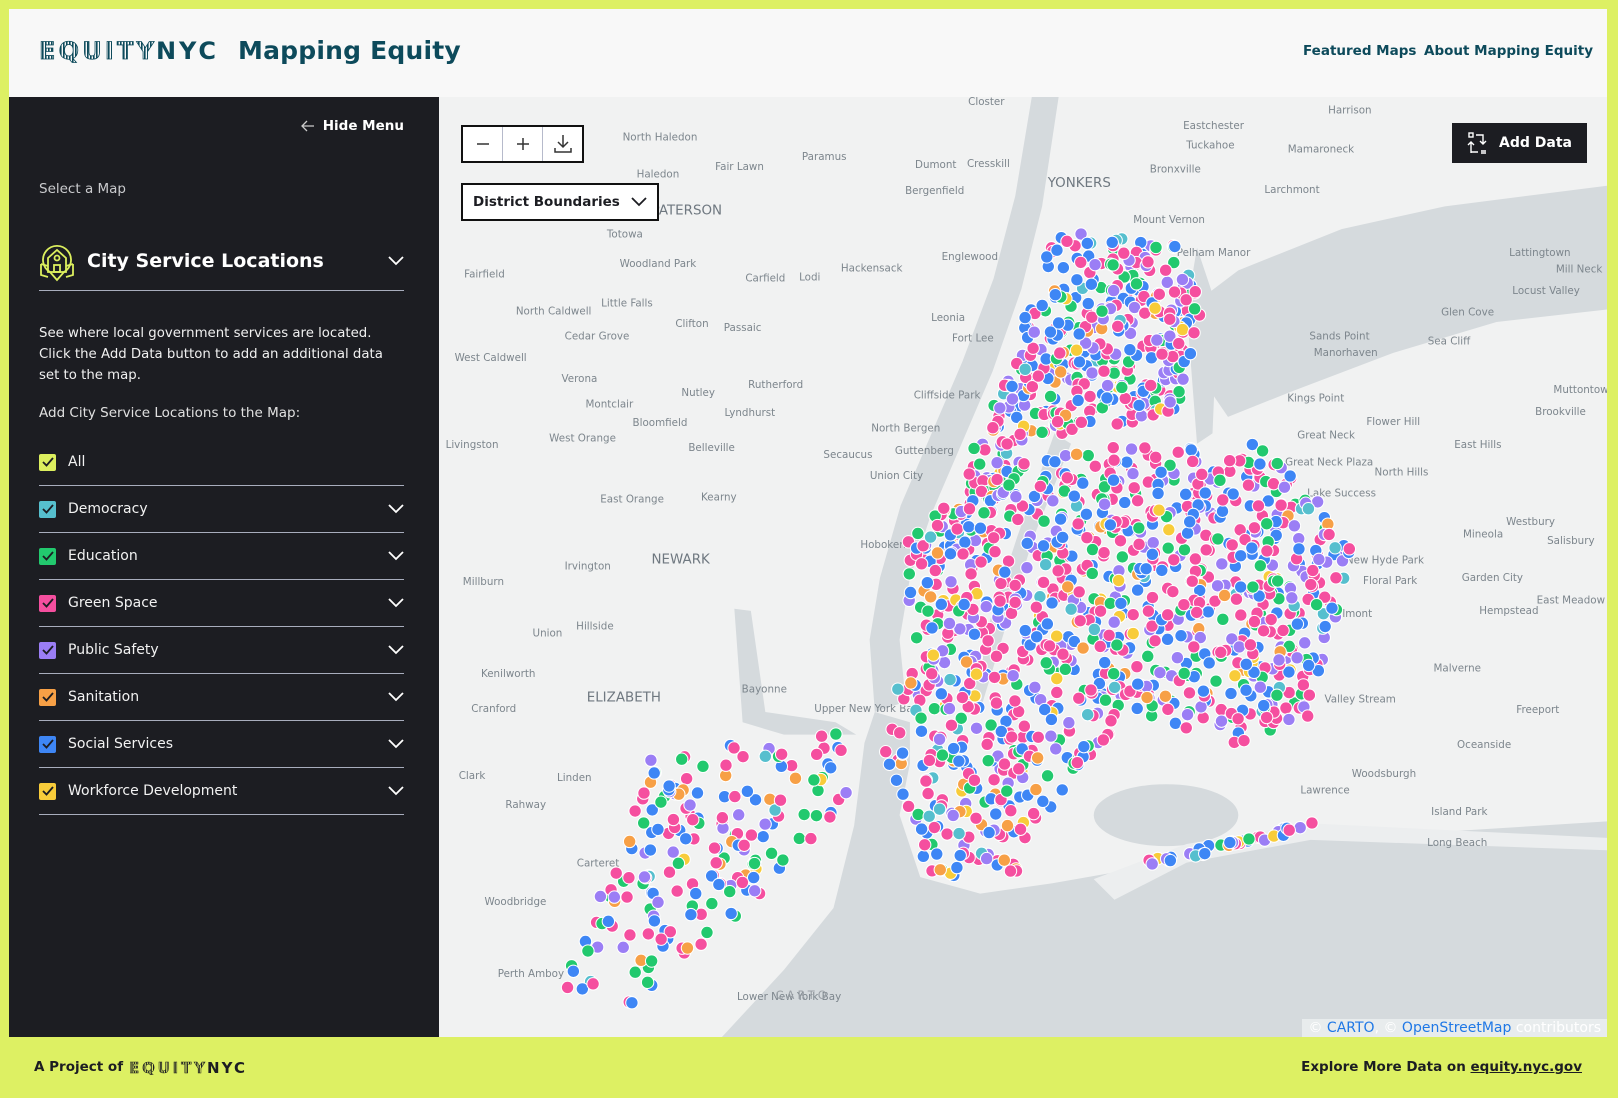 The image size is (1618, 1098). What do you see at coordinates (1359, 51) in the screenshot?
I see `nav-featured-maps: Featured Maps` at bounding box center [1359, 51].